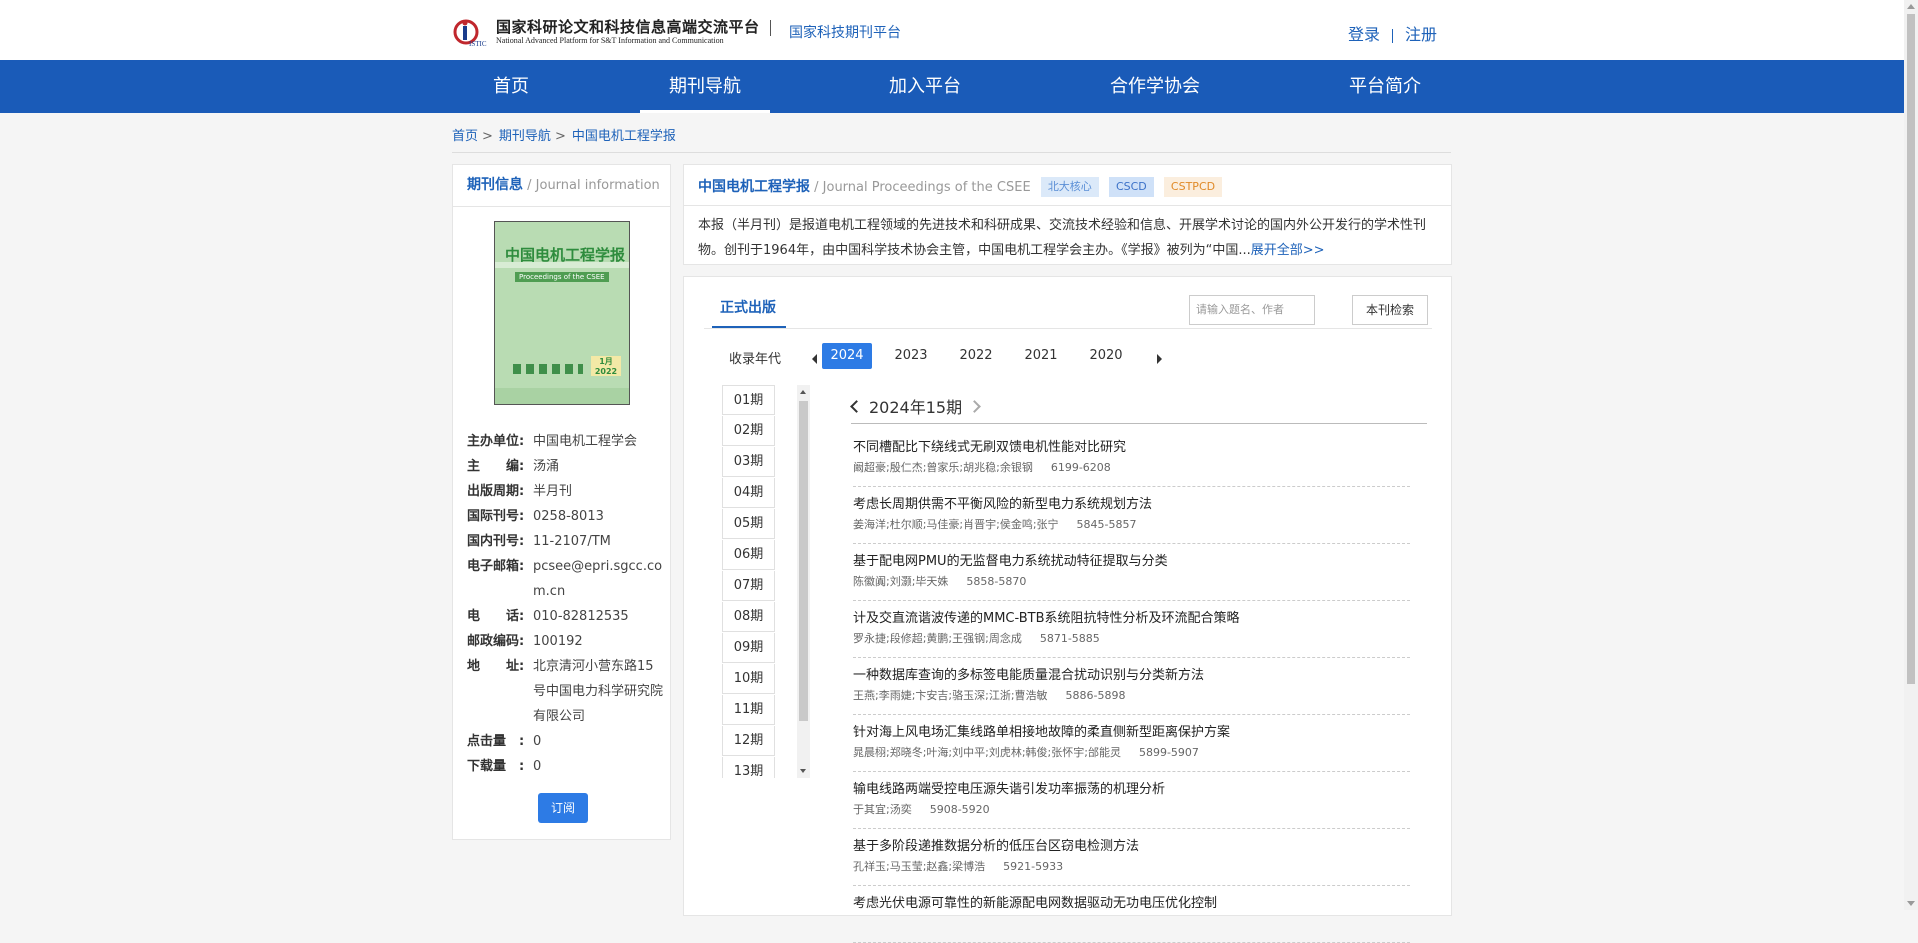 The image size is (1918, 943). I want to click on journal-search-input: 请输入题名、作者, so click(1252, 310).